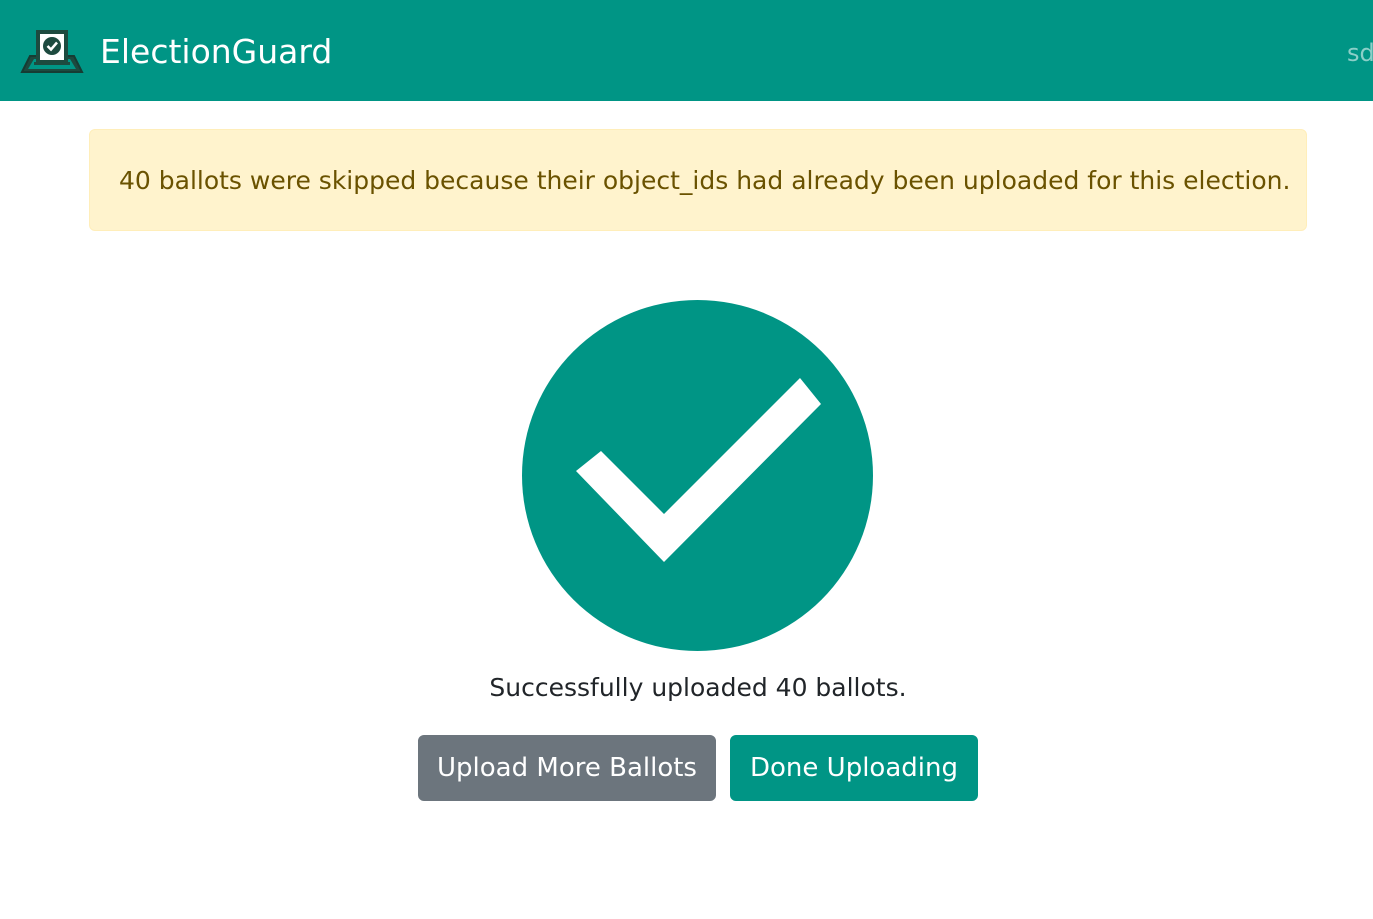 This screenshot has width=1373, height=919. What do you see at coordinates (698, 687) in the screenshot?
I see `upload-success-message: Successfully uploaded 40 ballots.` at bounding box center [698, 687].